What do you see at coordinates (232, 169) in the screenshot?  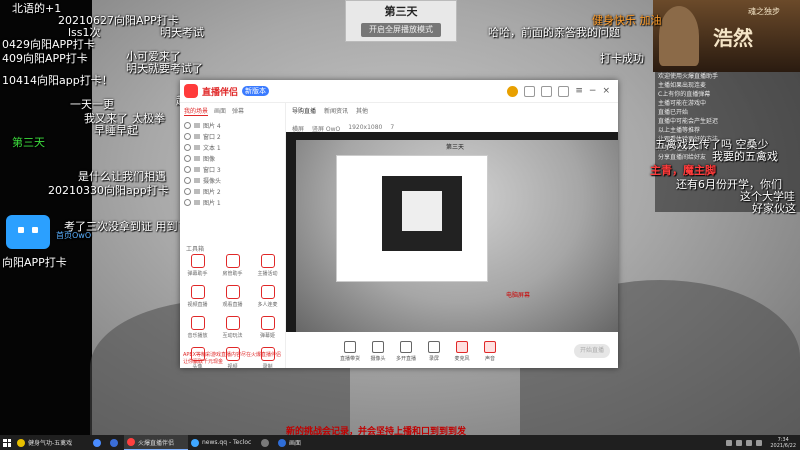 I see `scene-item: 窗口 3` at bounding box center [232, 169].